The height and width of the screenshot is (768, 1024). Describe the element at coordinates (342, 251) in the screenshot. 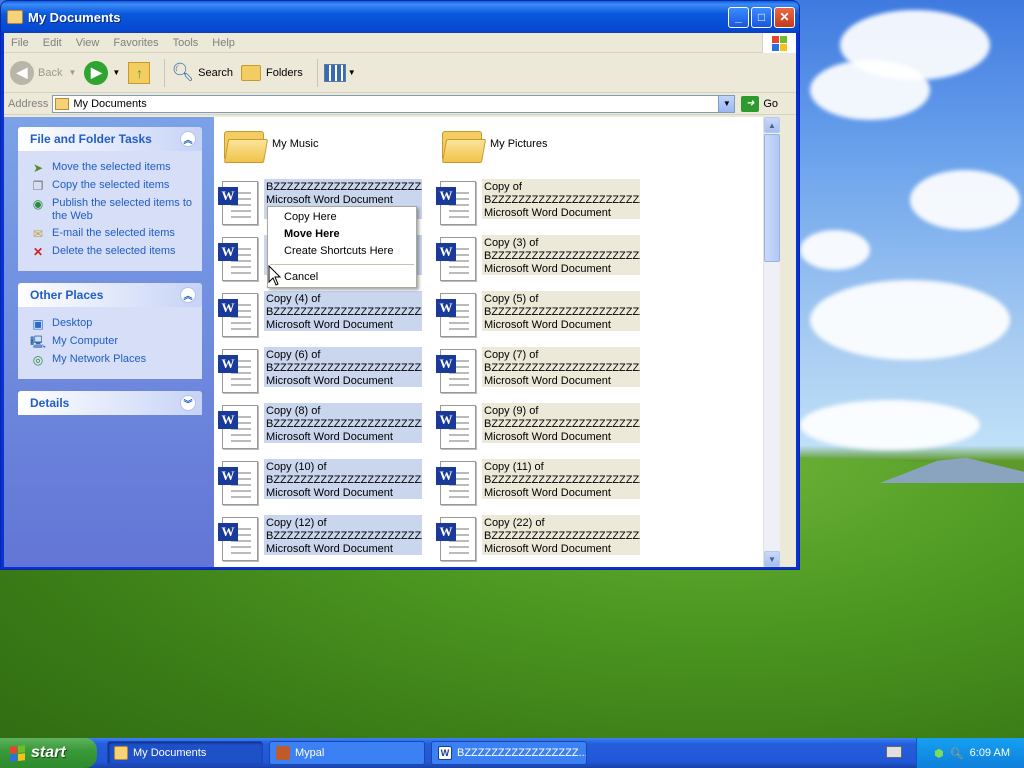

I see `create-shortcuts-item: Create Shortcuts Here` at that location.